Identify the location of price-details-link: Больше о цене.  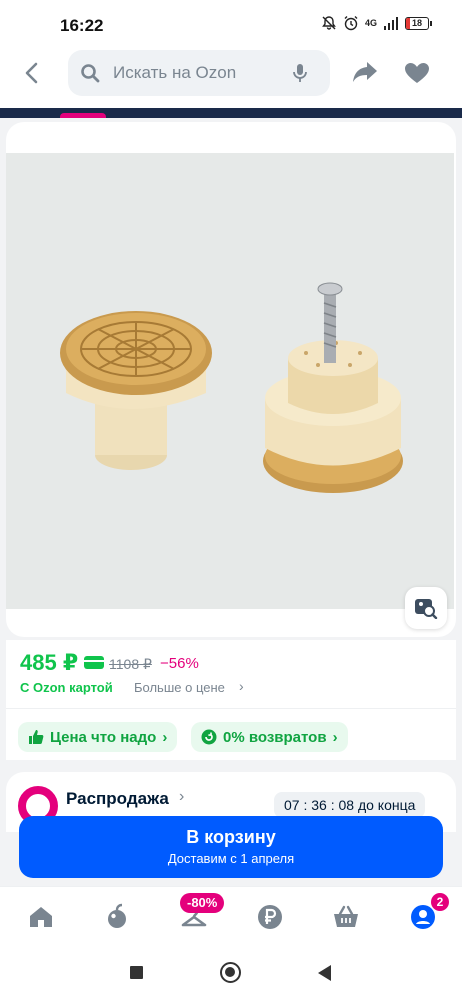
(179, 687).